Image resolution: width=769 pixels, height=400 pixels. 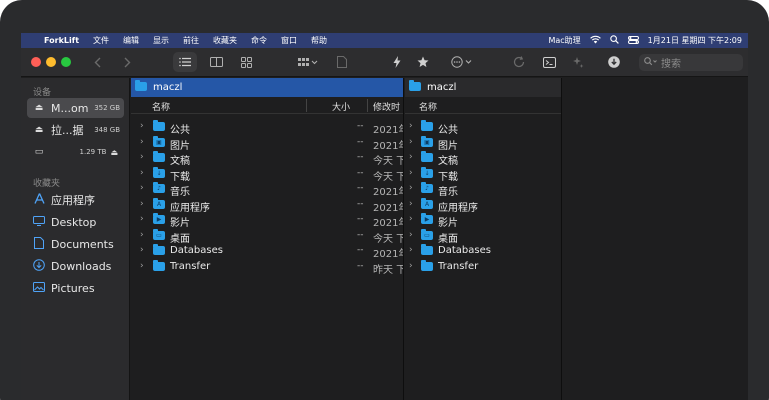 I want to click on sidebar-item-label: Pictures, so click(x=73, y=288).